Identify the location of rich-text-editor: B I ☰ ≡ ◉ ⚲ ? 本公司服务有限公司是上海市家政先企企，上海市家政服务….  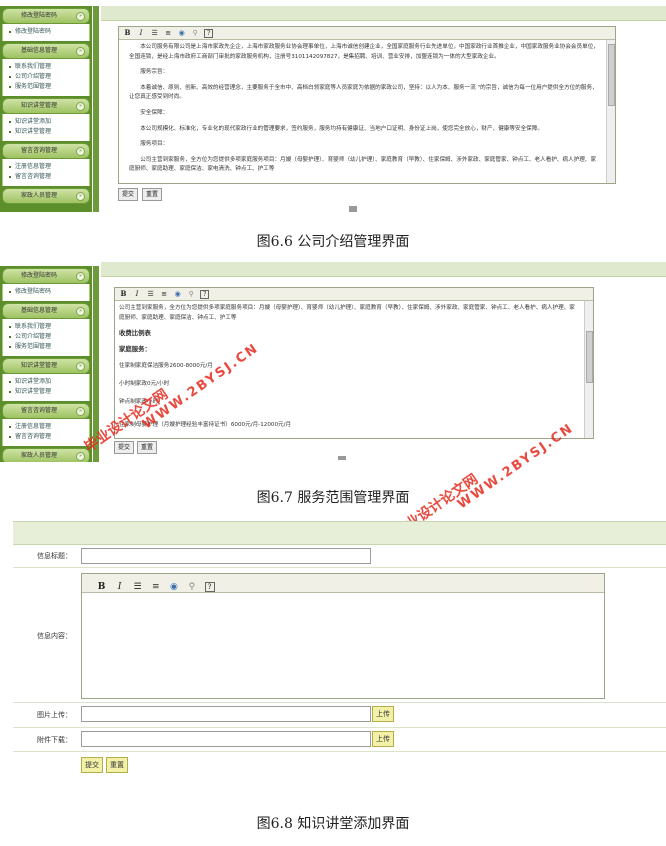
(367, 105).